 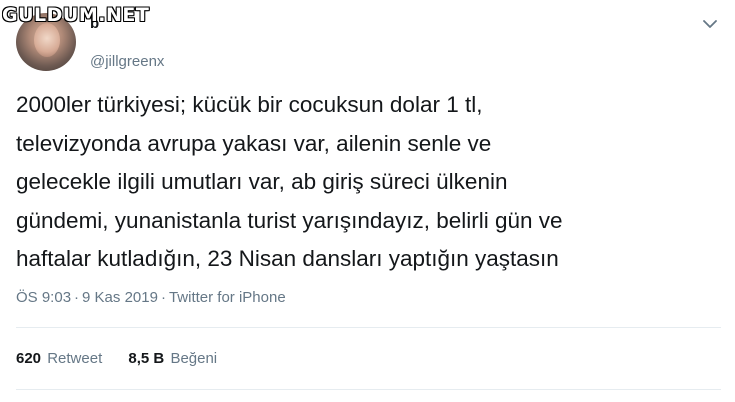 I want to click on tweet-stats: 620 Retweet 8,5 B Beğeni, so click(x=127, y=358).